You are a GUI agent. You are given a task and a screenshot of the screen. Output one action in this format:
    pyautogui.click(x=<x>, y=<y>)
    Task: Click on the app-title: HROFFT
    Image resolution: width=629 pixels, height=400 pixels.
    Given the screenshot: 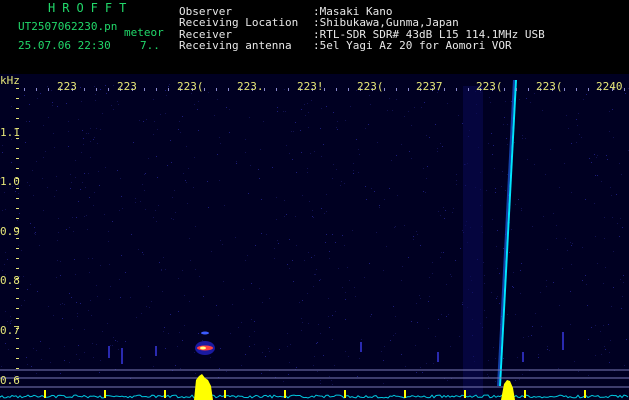 What is the action you would take?
    pyautogui.click(x=91, y=8)
    